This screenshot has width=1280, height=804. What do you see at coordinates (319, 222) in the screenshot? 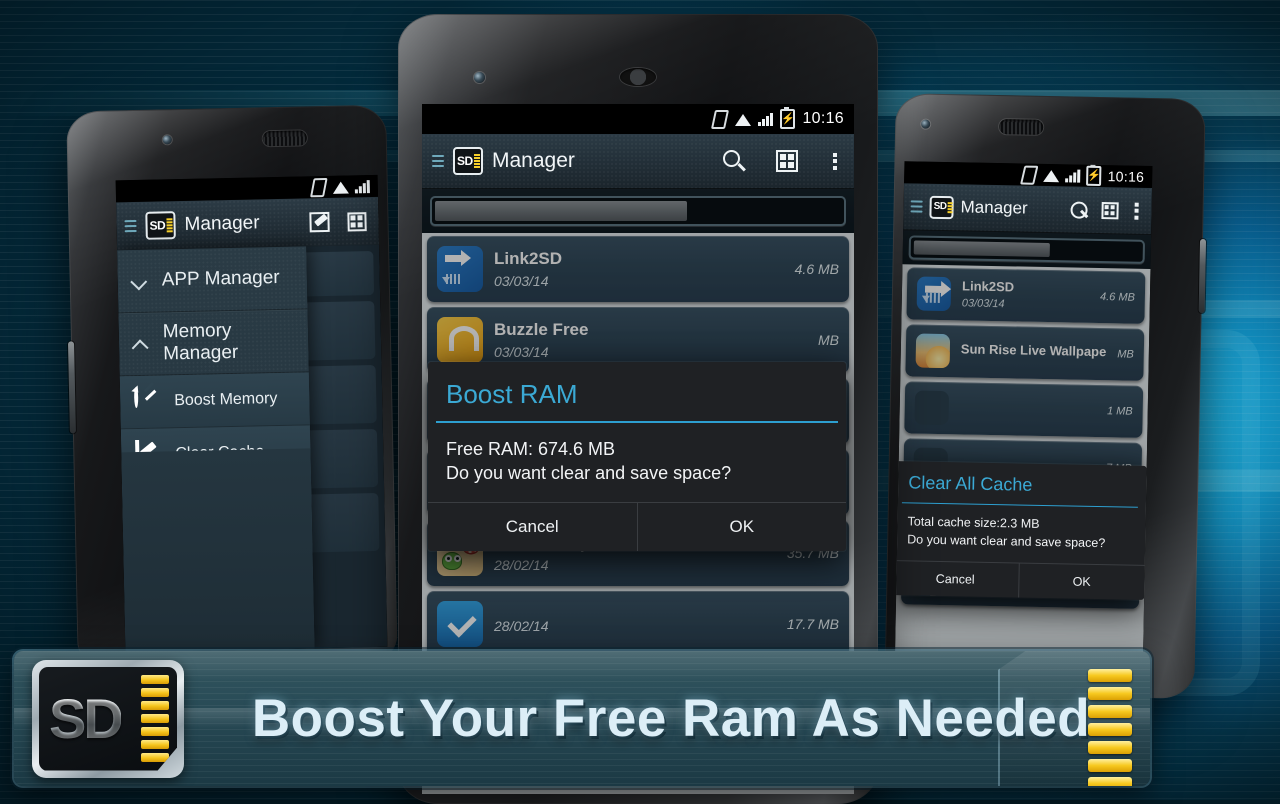
I see `clear-cache-icon` at bounding box center [319, 222].